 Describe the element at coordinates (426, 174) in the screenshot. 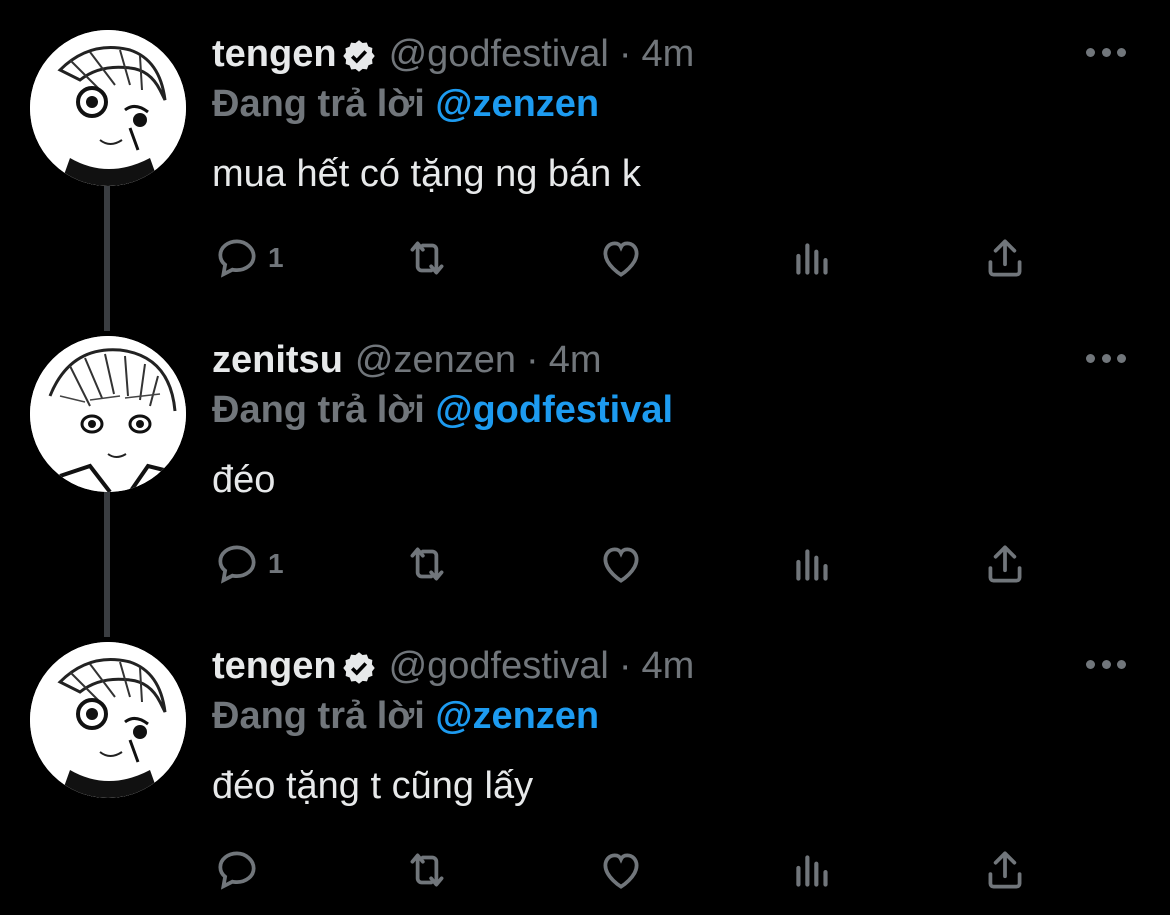

I see `tweet-text: mua hết có tặng ng bán k` at that location.